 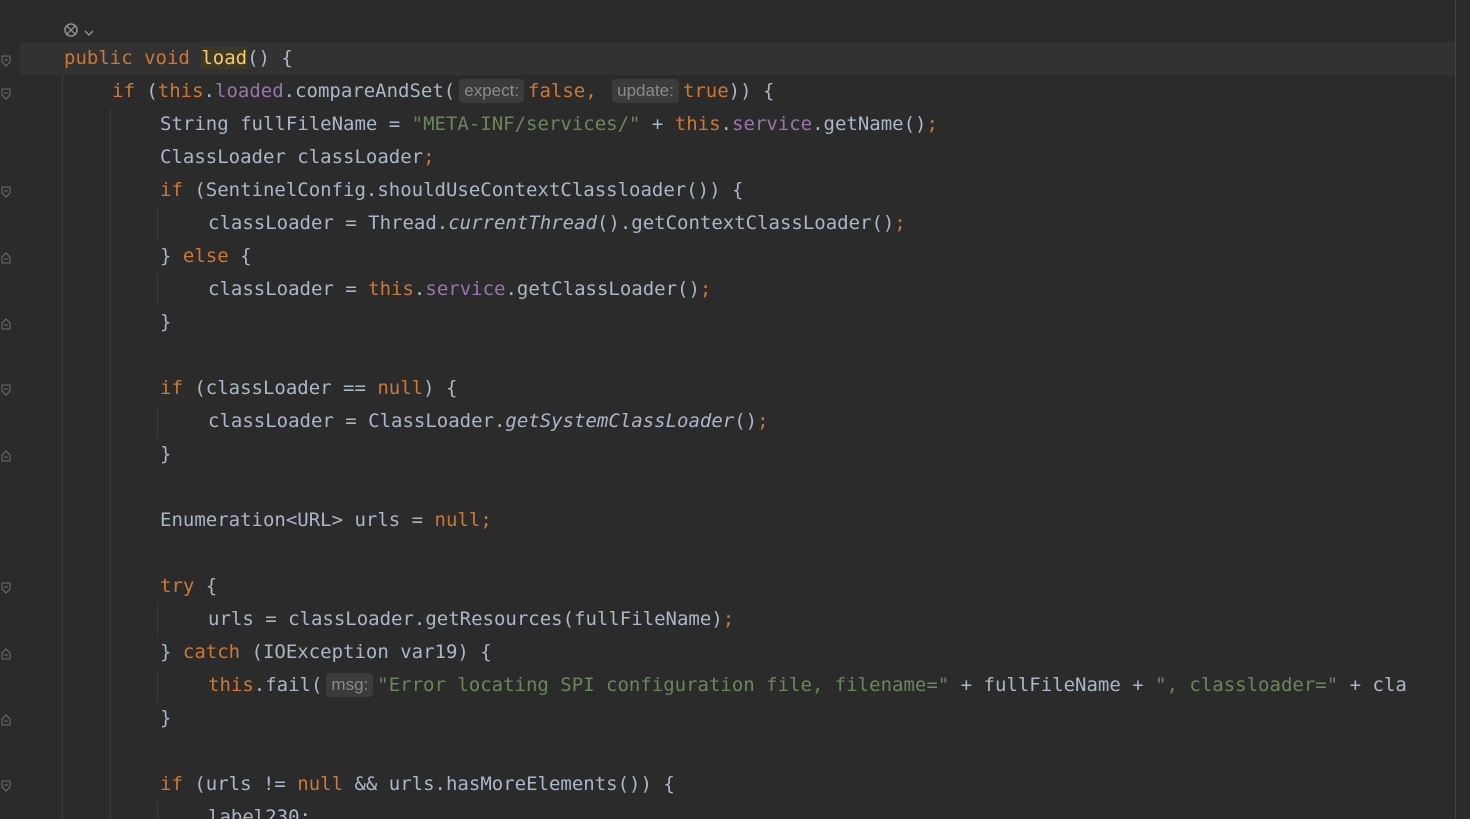 I want to click on code-line-7: } else {, so click(x=206, y=256).